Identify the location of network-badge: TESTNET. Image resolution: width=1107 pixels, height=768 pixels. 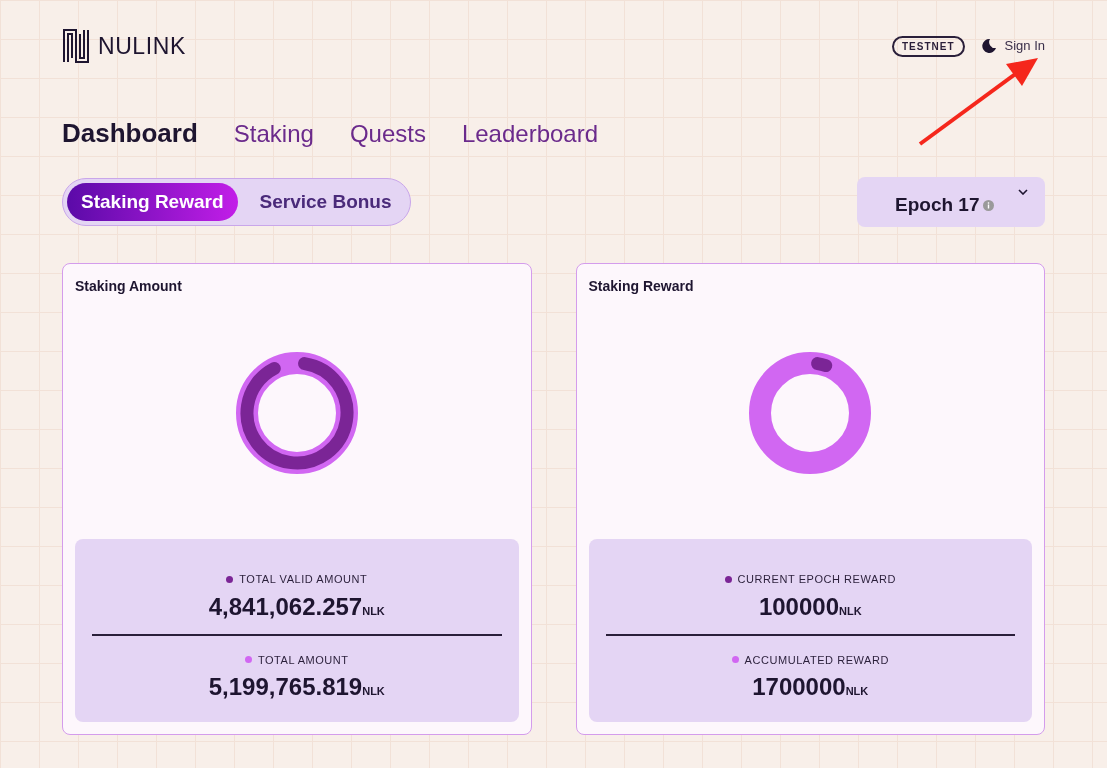
(928, 46).